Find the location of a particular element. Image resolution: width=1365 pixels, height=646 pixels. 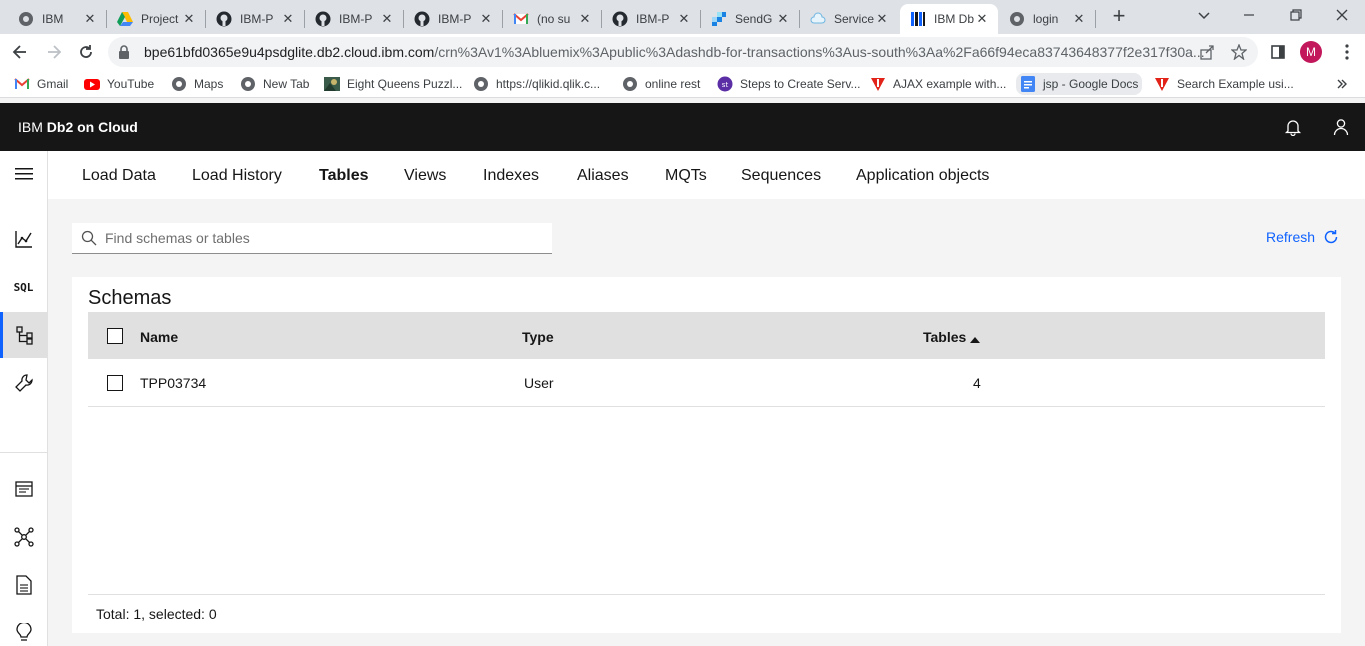

reload-icon is located at coordinates (86, 52).